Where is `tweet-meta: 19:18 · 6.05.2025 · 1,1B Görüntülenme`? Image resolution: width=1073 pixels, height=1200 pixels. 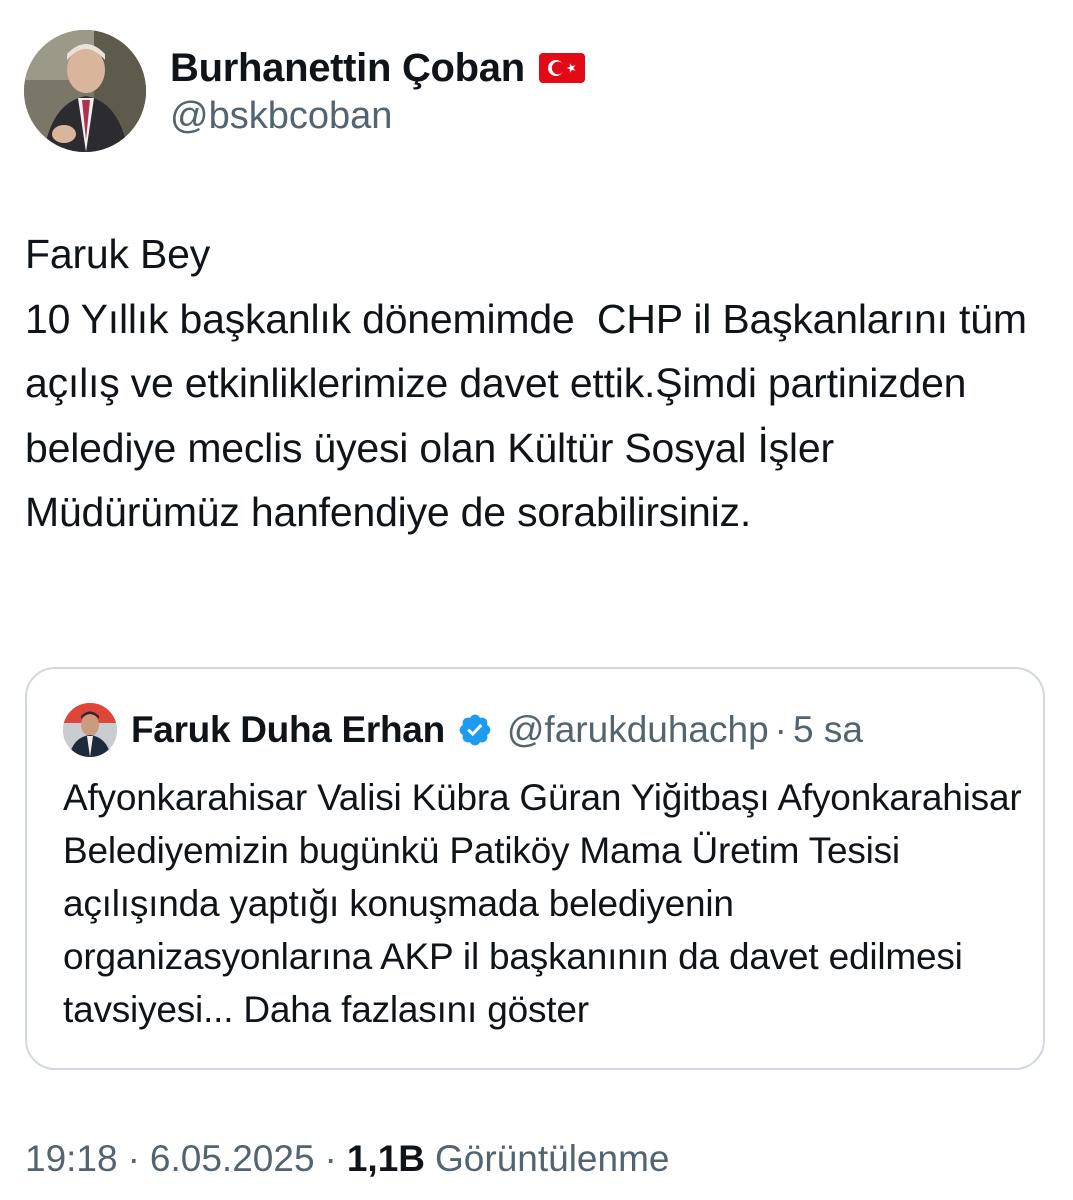
tweet-meta: 19:18 · 6.05.2025 · 1,1B Görüntülenme is located at coordinates (347, 1159).